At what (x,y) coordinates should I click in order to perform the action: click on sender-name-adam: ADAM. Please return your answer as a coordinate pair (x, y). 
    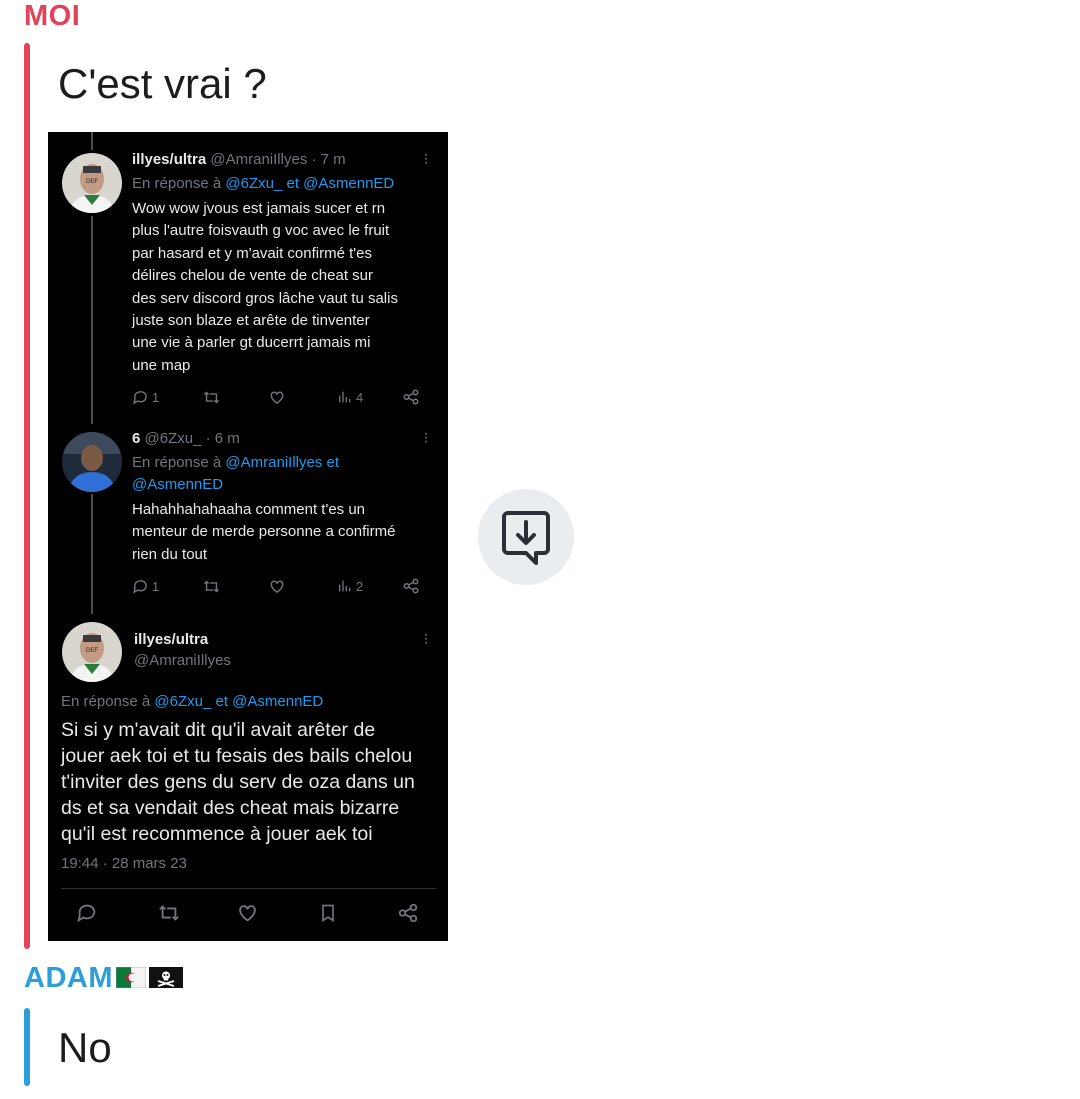
    Looking at the image, I should click on (103, 978).